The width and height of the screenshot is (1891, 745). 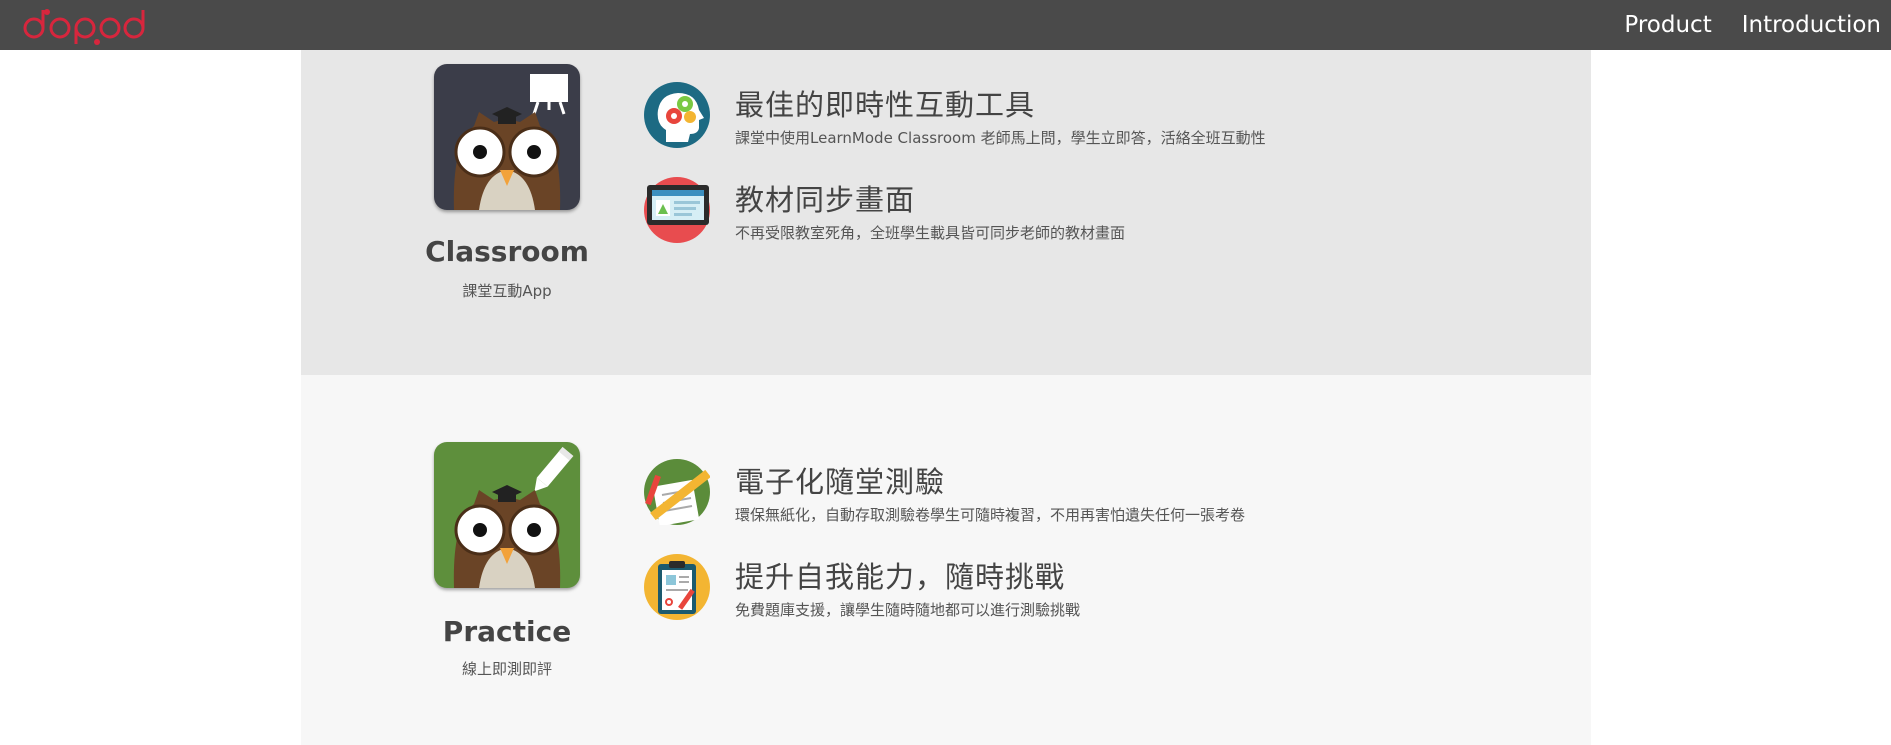 What do you see at coordinates (507, 631) in the screenshot?
I see `practice-app-title: Practice` at bounding box center [507, 631].